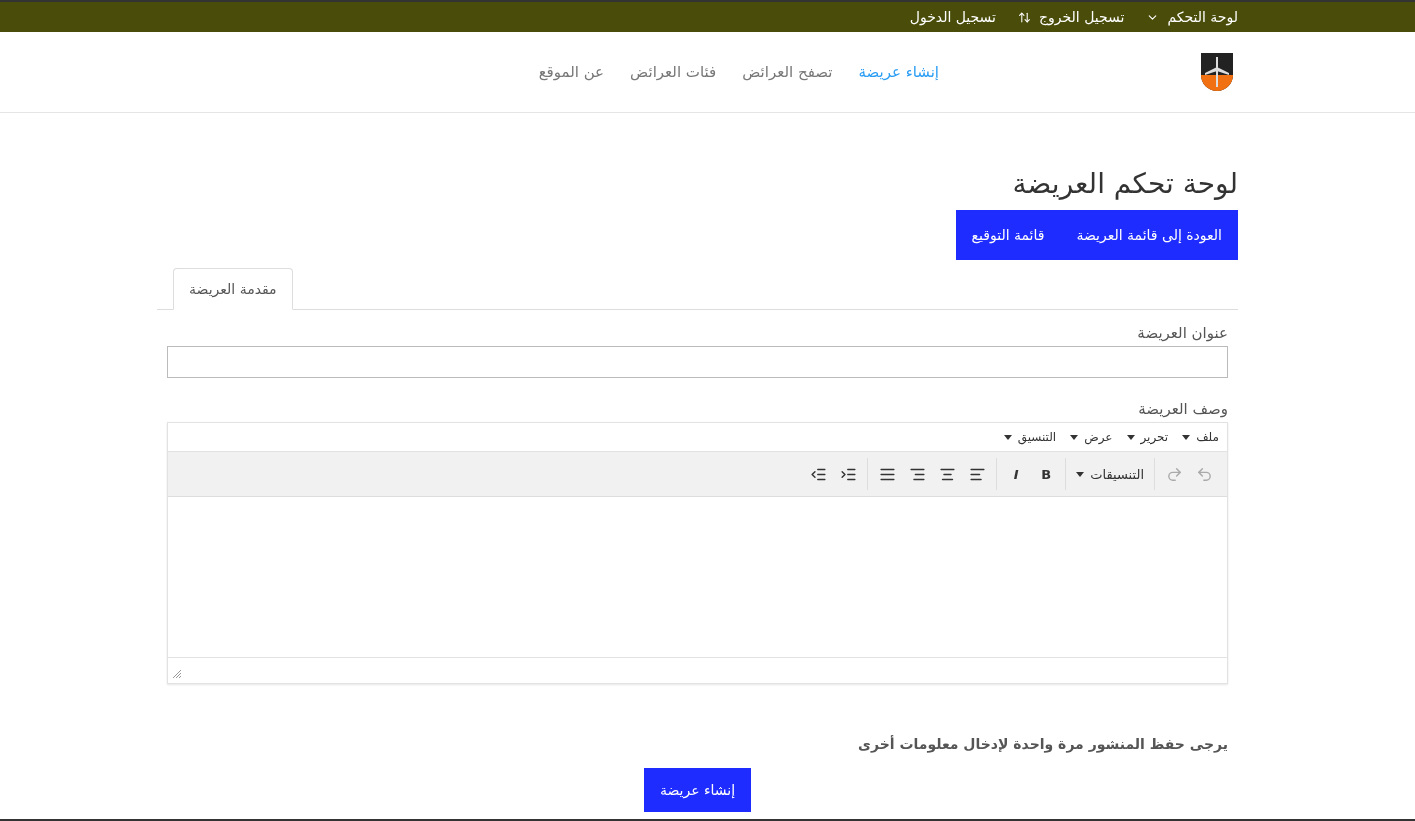  Describe the element at coordinates (1174, 474) in the screenshot. I see `redo-icon` at that location.